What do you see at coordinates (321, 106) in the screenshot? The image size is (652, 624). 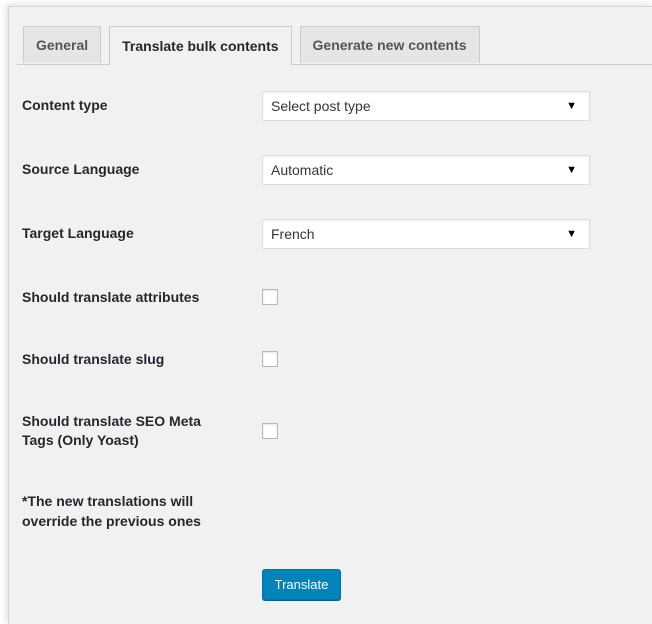 I see `content-type-value: Select post type` at bounding box center [321, 106].